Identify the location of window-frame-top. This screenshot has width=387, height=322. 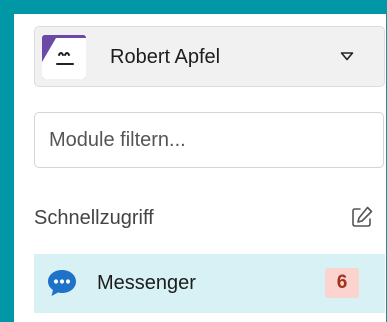
(193, 7).